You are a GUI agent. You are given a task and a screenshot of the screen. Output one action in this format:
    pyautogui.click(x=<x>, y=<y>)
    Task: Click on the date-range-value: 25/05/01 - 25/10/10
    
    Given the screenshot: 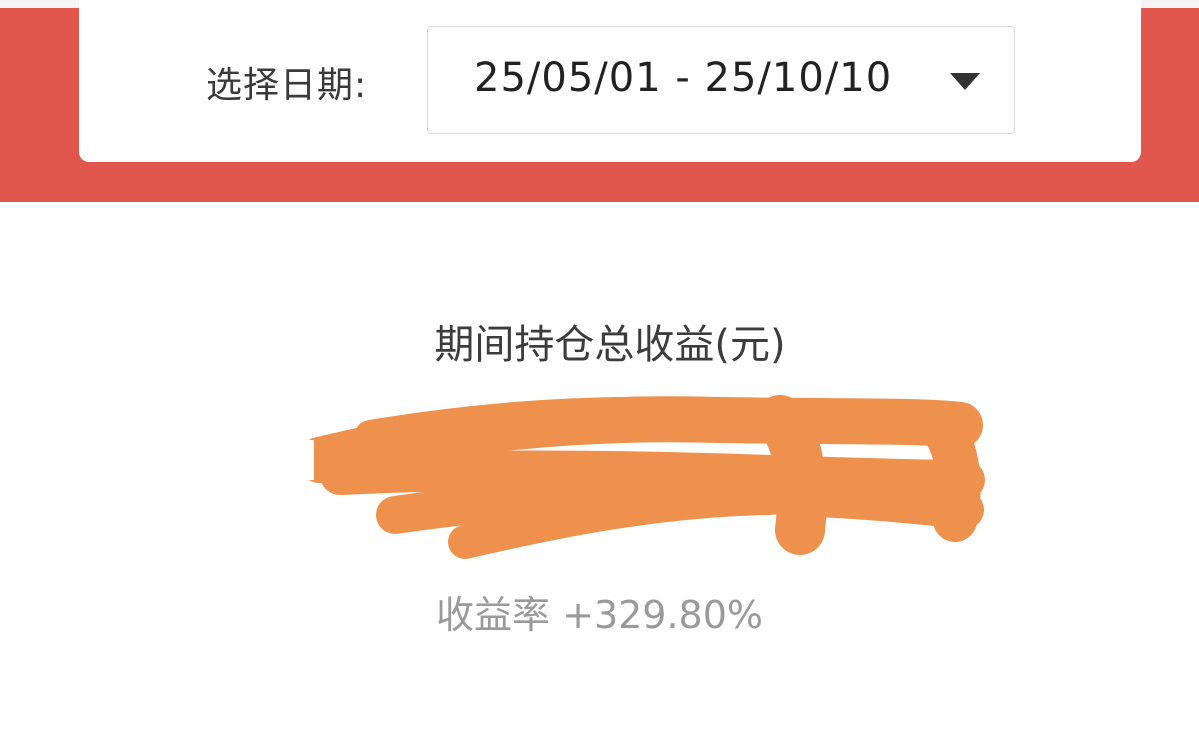 What is the action you would take?
    pyautogui.click(x=683, y=78)
    